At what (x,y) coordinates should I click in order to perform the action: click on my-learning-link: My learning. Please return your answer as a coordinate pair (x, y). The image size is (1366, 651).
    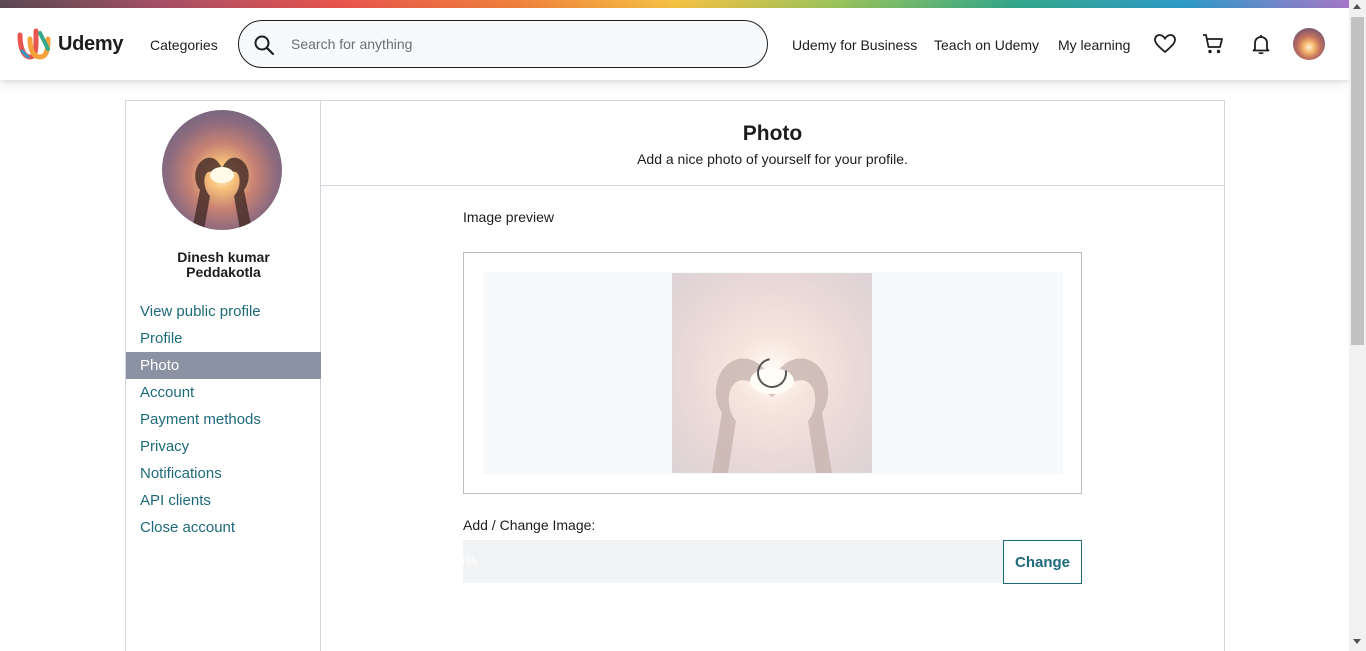
    Looking at the image, I should click on (1094, 45).